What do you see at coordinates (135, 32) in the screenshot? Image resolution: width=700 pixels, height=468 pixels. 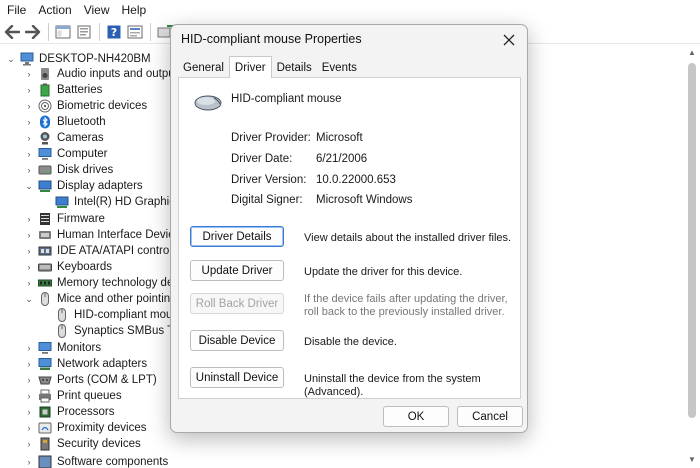 I see `view-icon` at bounding box center [135, 32].